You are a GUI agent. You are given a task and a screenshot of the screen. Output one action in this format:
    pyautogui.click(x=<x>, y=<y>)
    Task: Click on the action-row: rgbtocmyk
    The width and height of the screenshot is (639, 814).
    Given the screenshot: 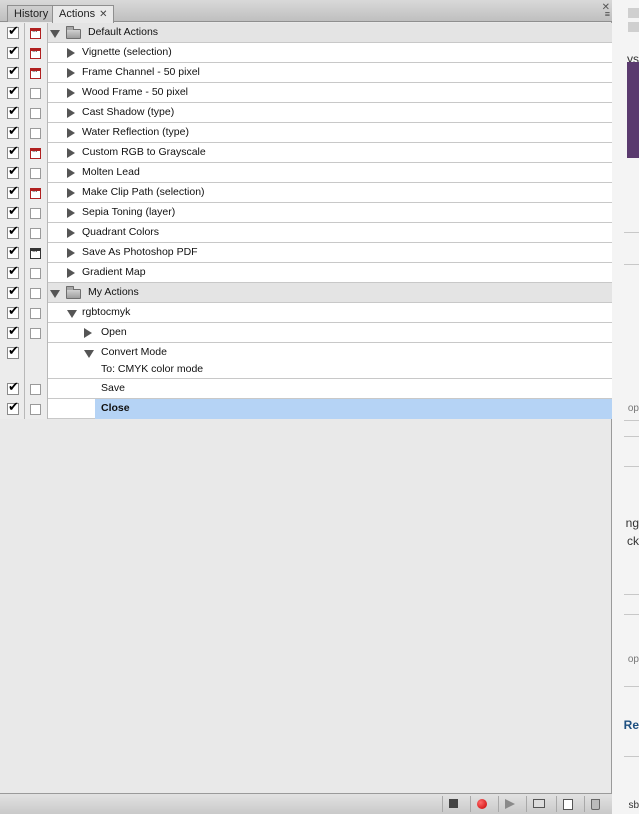 What is the action you would take?
    pyautogui.click(x=306, y=313)
    